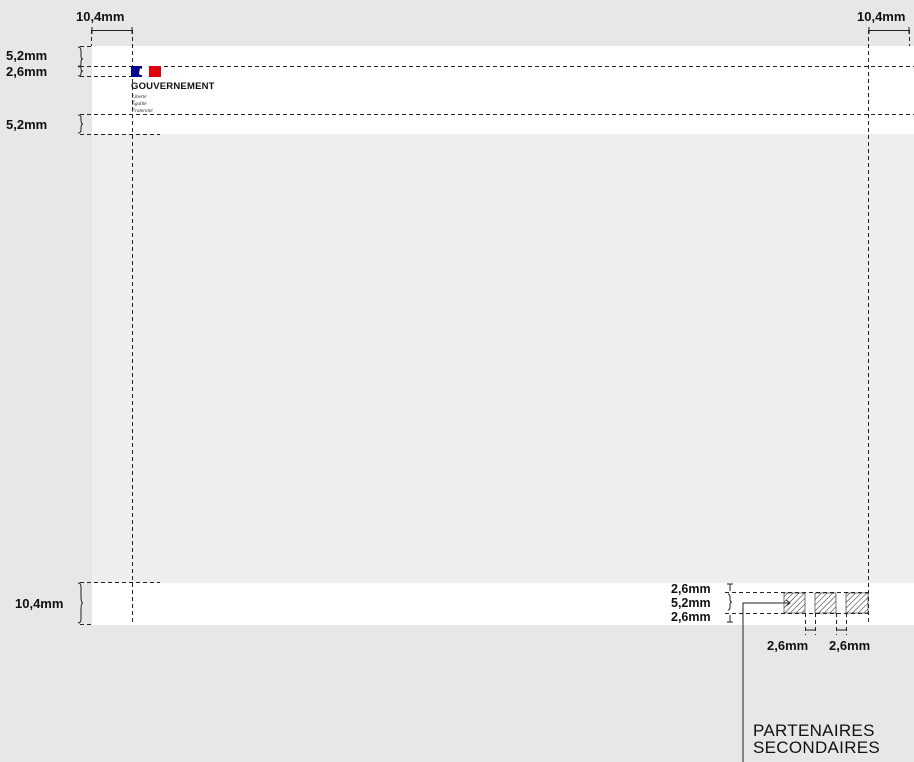 The image size is (914, 762). I want to click on marianne-flag-icon, so click(146, 71).